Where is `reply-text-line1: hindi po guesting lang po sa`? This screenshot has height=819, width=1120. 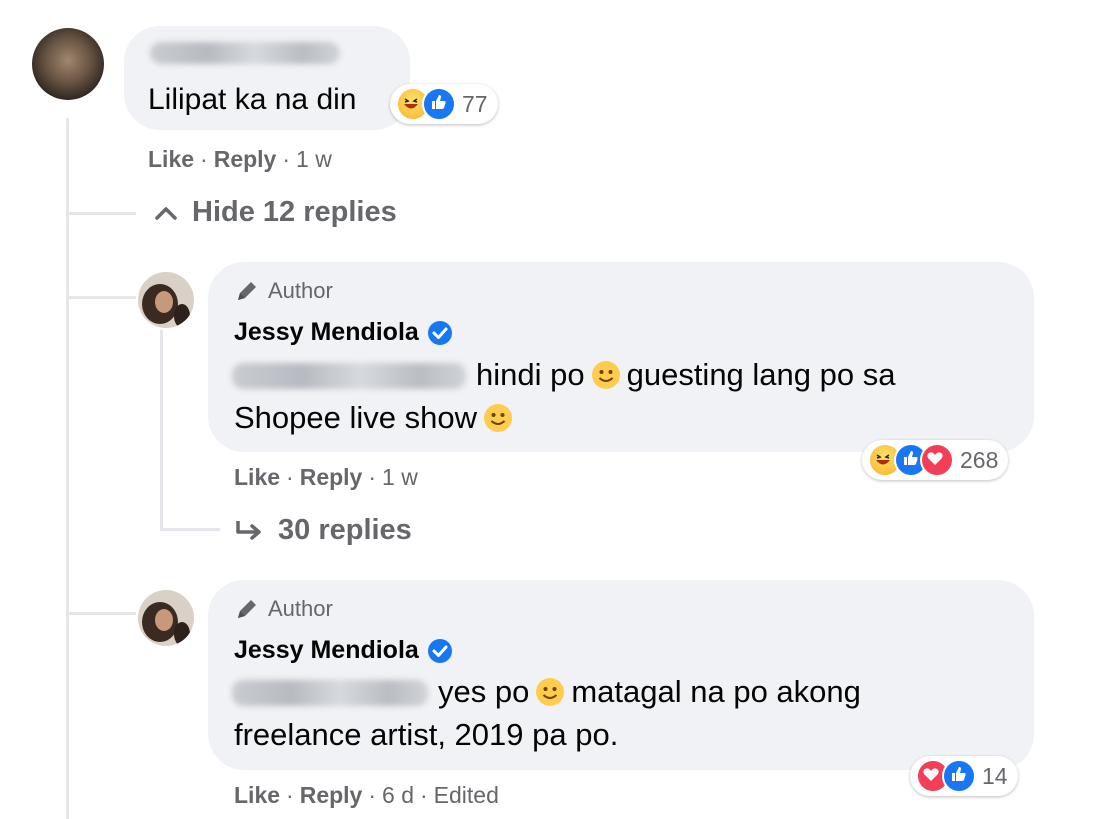
reply-text-line1: hindi po guesting lang po sa is located at coordinates (686, 374).